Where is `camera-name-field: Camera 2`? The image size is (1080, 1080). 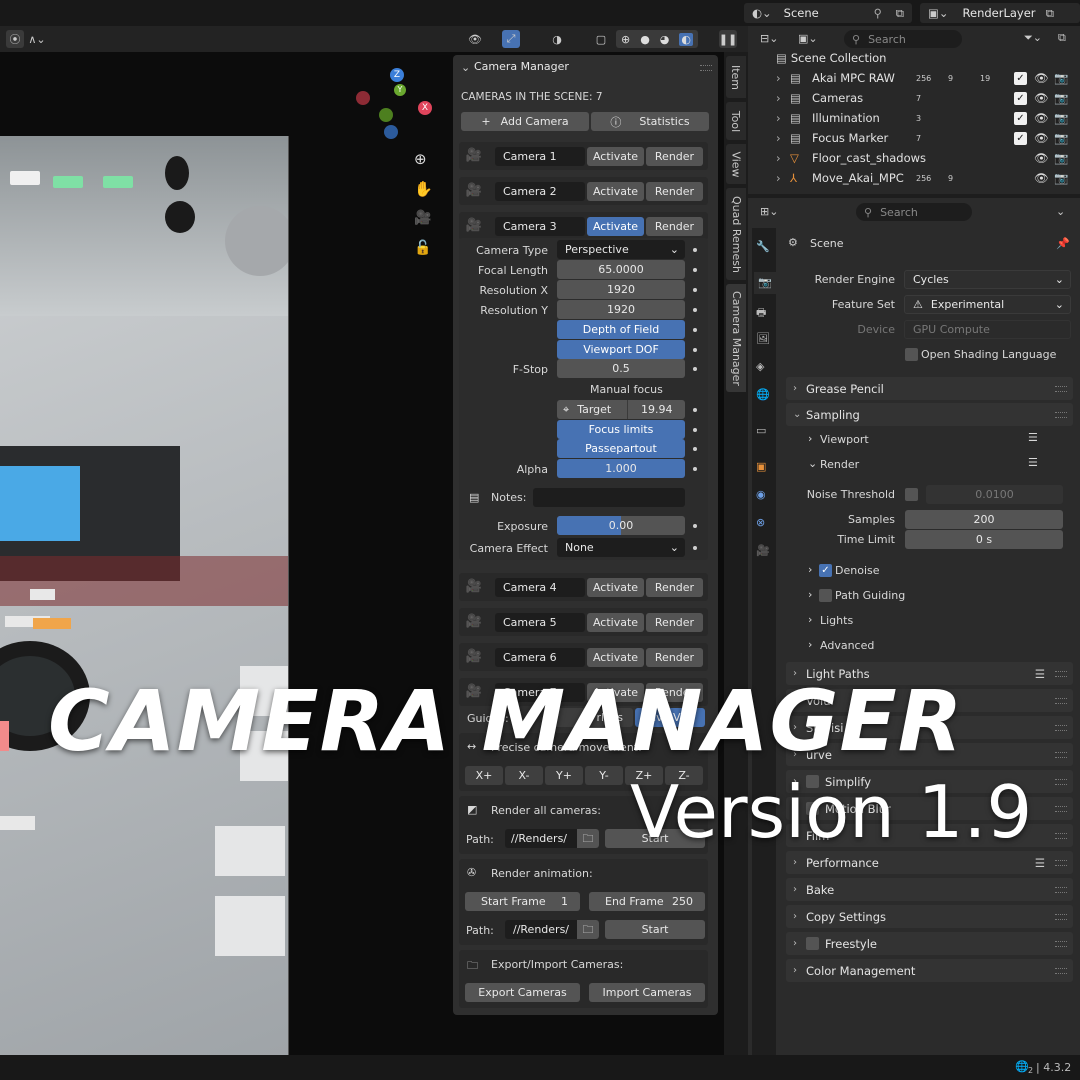
camera-name-field: Camera 2 is located at coordinates (540, 191).